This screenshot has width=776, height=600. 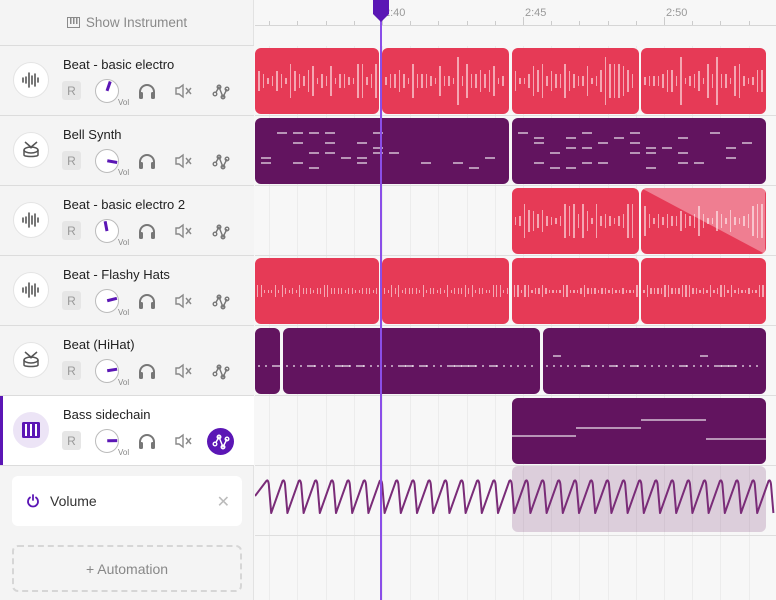 What do you see at coordinates (127, 568) in the screenshot?
I see `add-automation-button: + Automation` at bounding box center [127, 568].